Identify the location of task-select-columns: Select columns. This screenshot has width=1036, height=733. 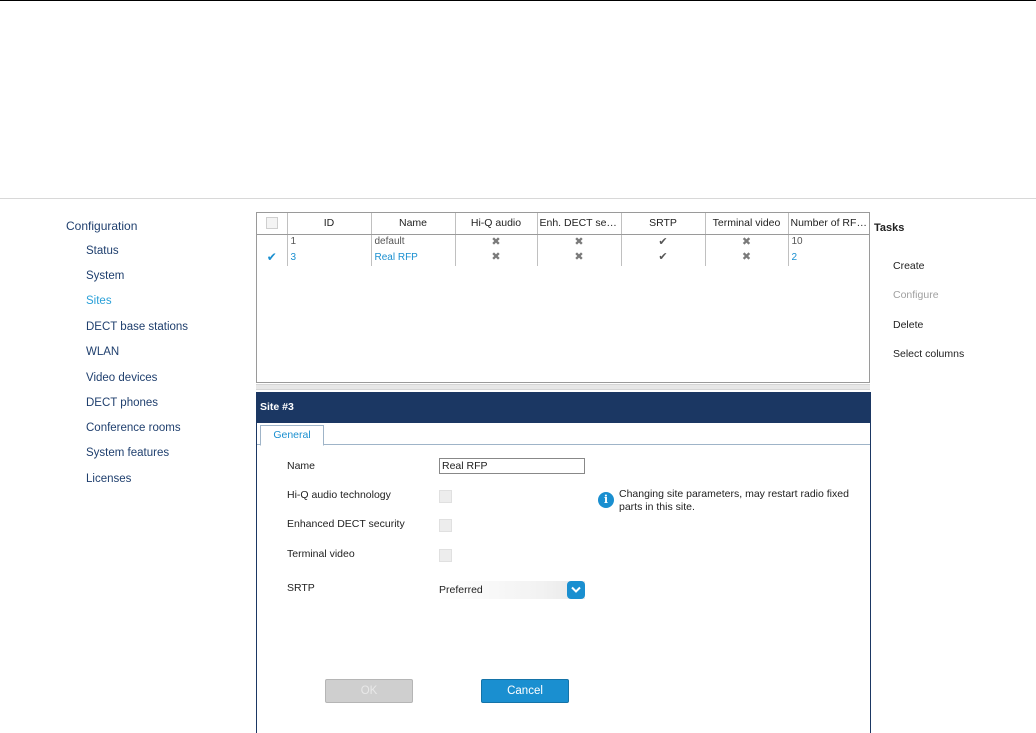
(928, 354).